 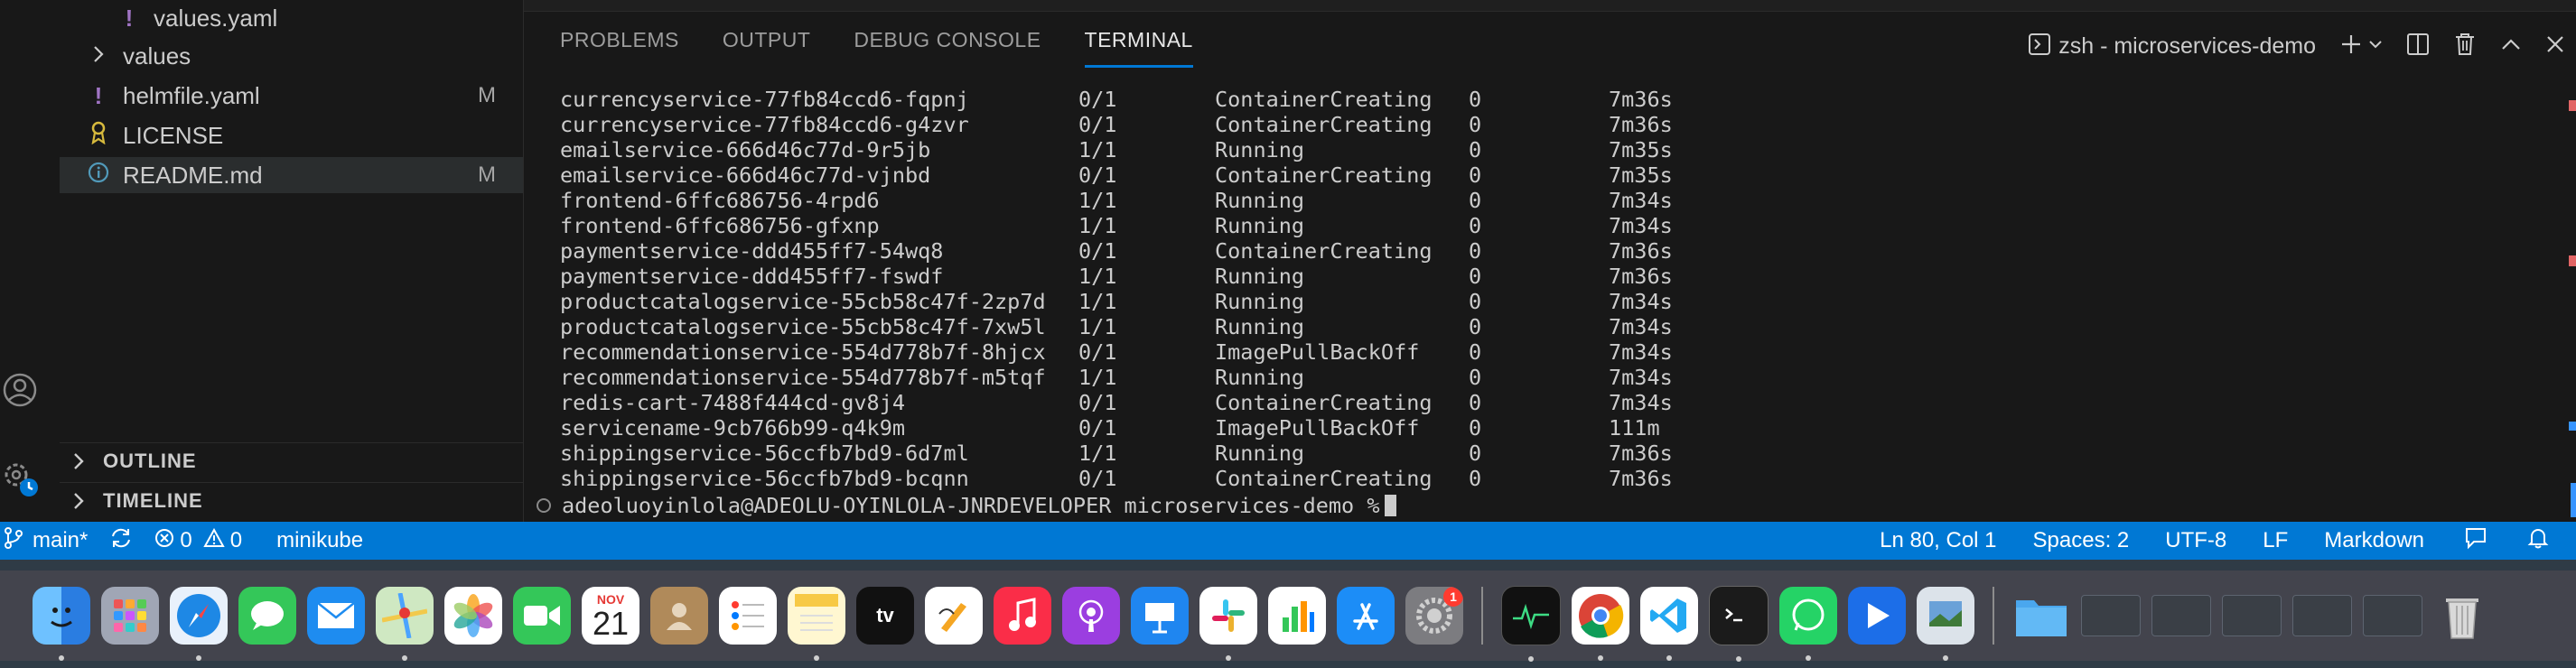 What do you see at coordinates (1938, 541) in the screenshot?
I see `cursor-position: Ln 80, Col 1` at bounding box center [1938, 541].